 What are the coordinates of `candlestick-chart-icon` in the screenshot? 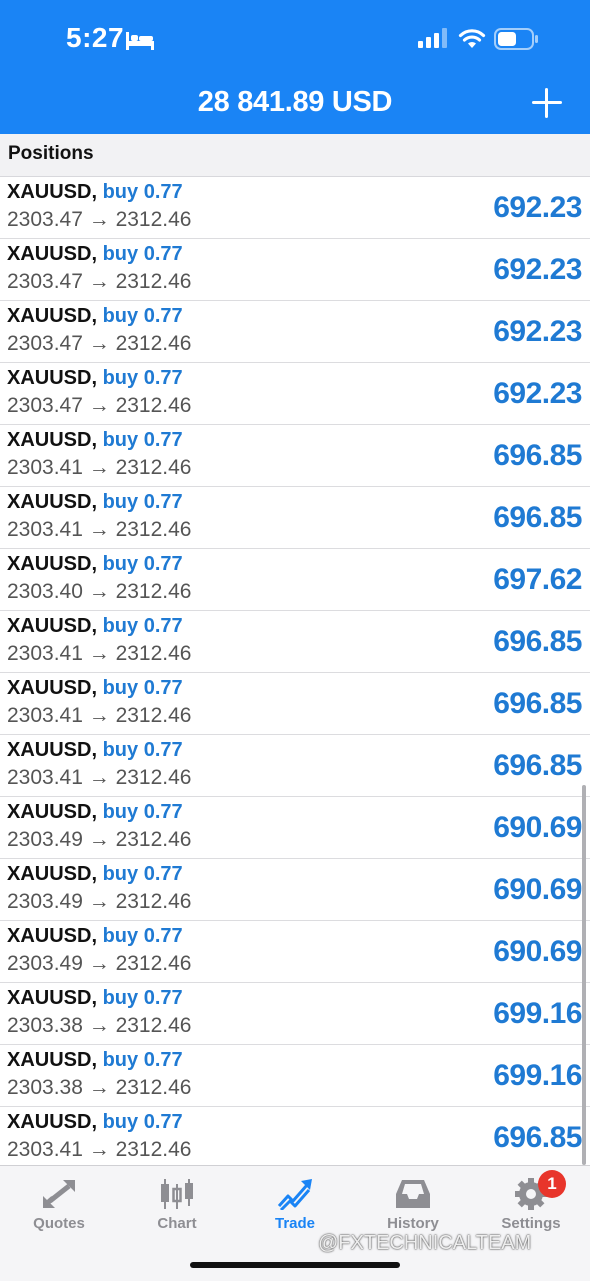 It's located at (177, 1194).